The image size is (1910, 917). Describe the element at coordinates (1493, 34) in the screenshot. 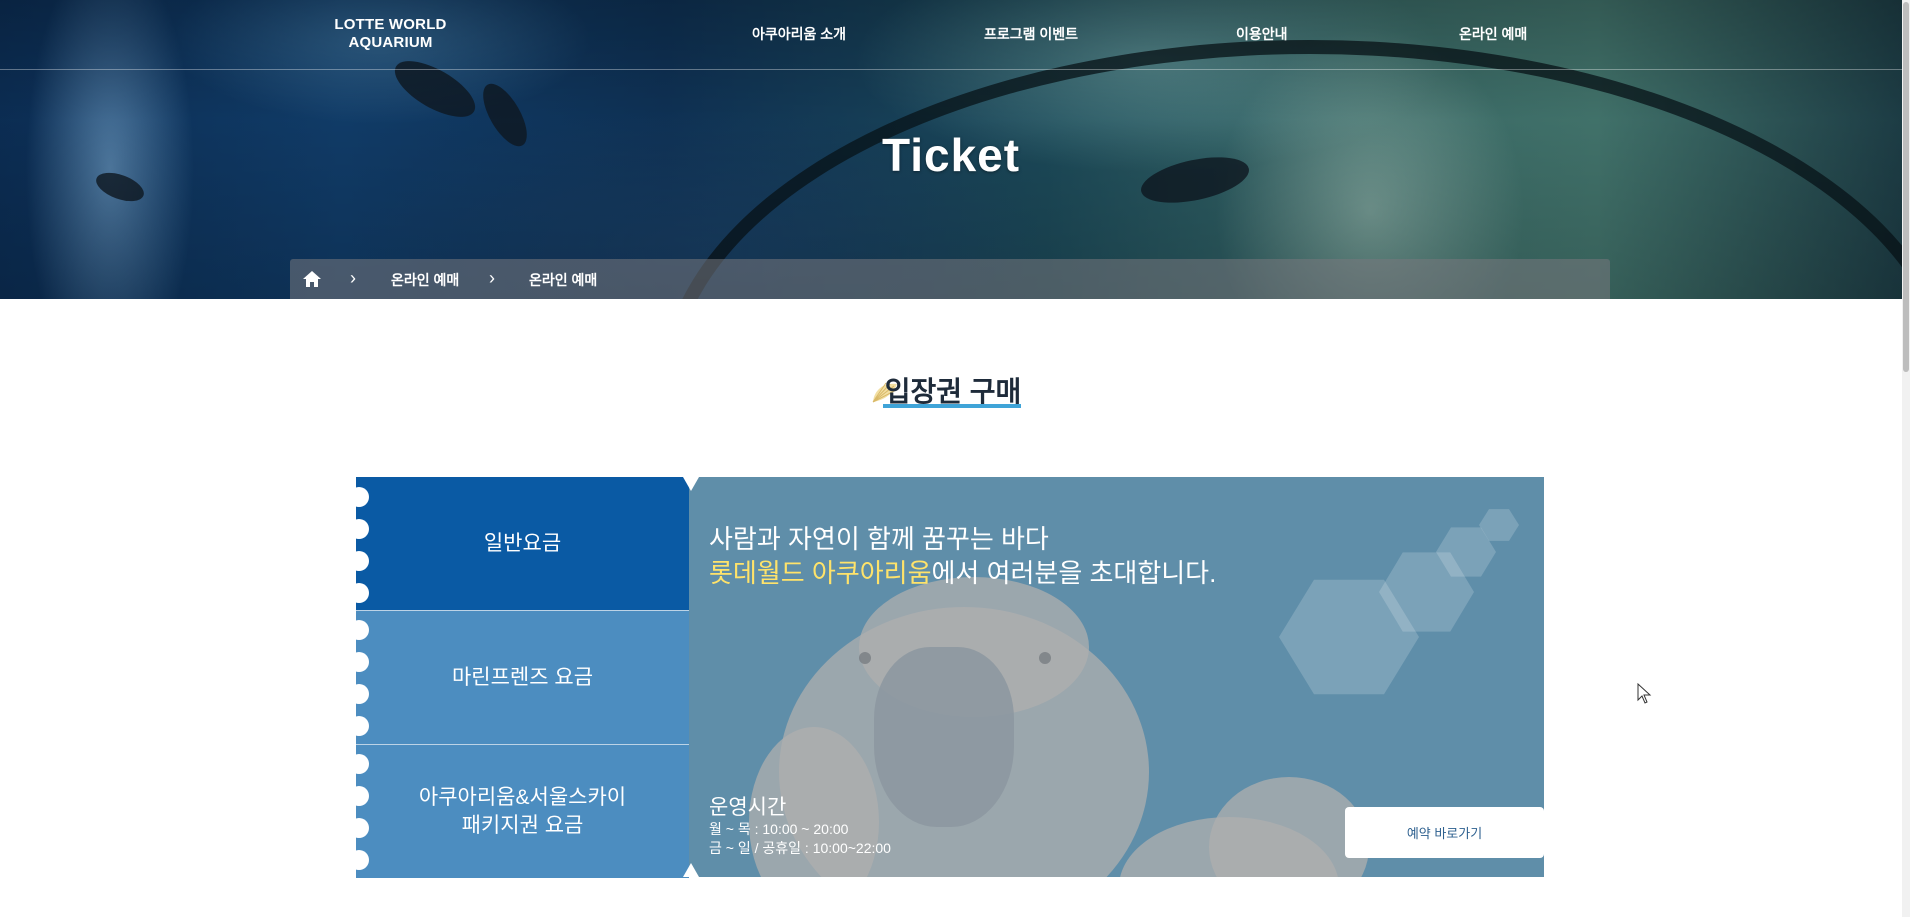

I see `nav-item-online-booking: 온라인 예매` at that location.